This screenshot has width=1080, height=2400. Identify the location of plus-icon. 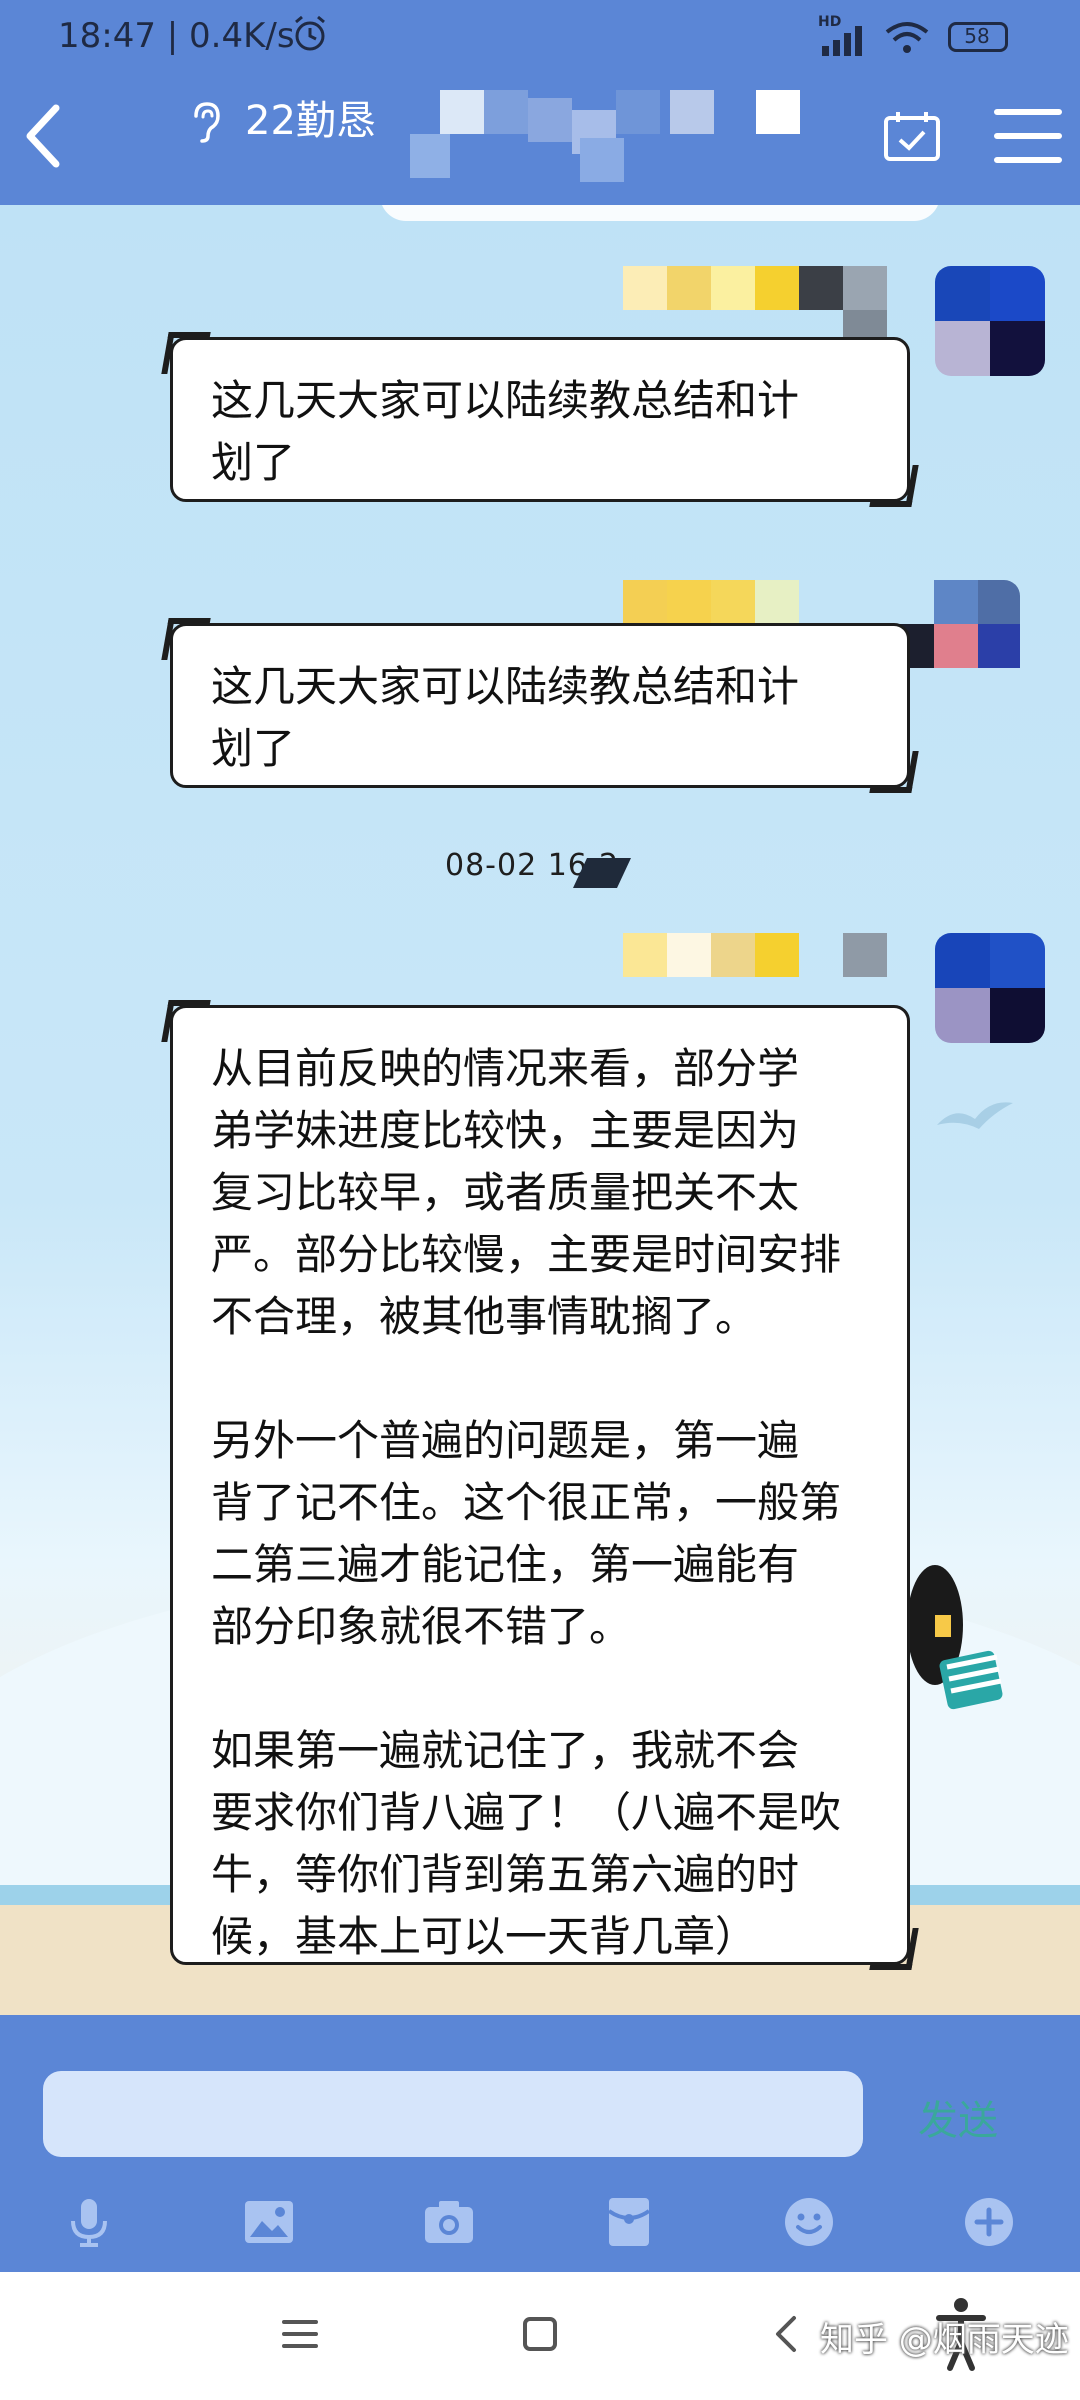
(989, 2222).